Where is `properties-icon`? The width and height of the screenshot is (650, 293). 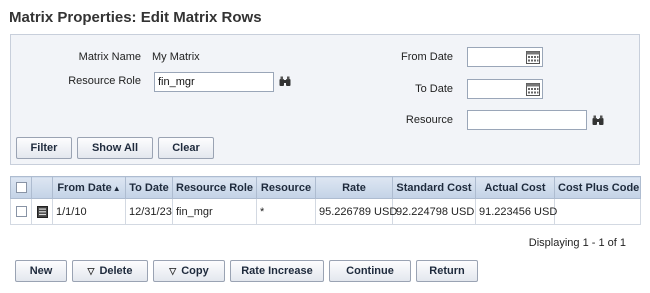 properties-icon is located at coordinates (42, 211).